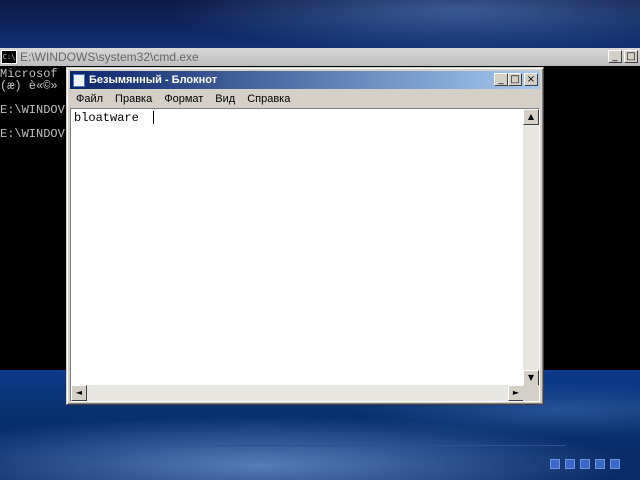 This screenshot has width=640, height=480. I want to click on scroll-down-arrow-icon: ▼, so click(531, 378).